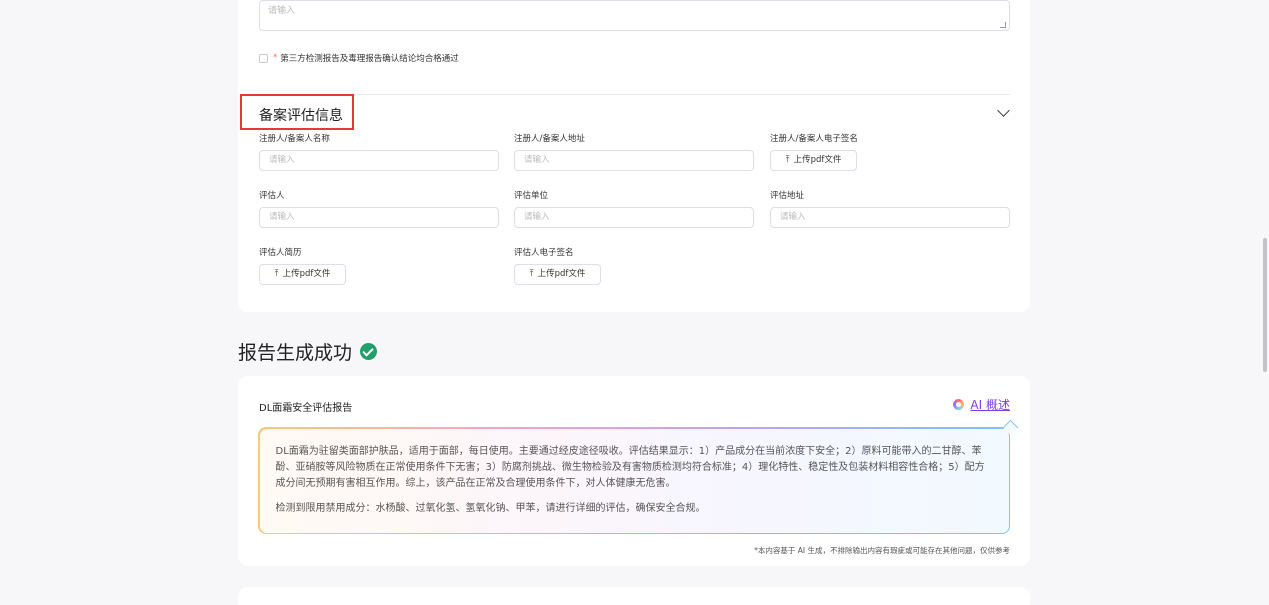 The height and width of the screenshot is (605, 1269). What do you see at coordinates (301, 116) in the screenshot?
I see `section-title: 备案评估信息` at bounding box center [301, 116].